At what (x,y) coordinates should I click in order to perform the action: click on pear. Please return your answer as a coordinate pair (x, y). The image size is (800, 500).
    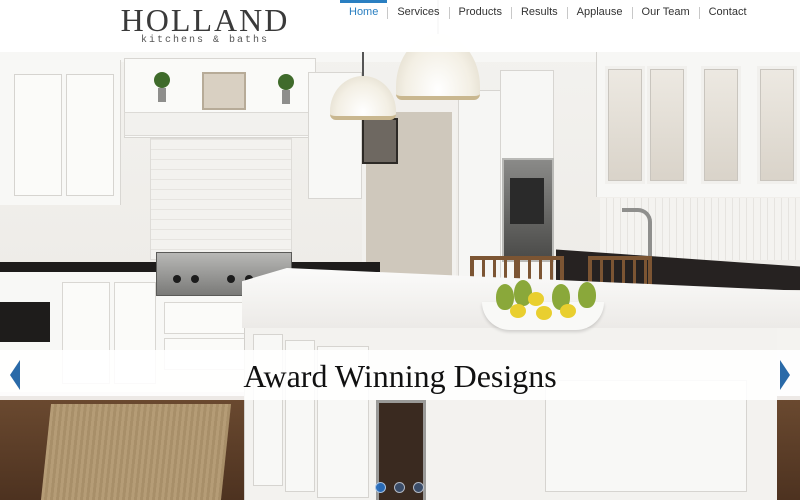
    Looking at the image, I should click on (587, 295).